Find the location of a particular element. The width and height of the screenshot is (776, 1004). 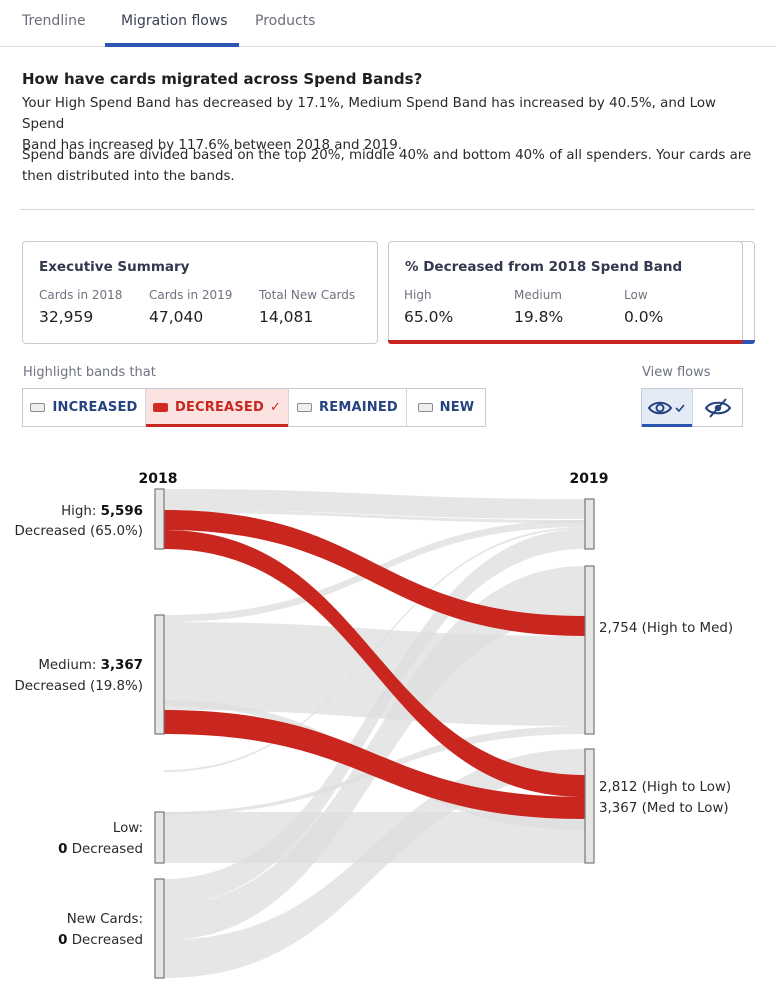

highlight-new-button: NEW is located at coordinates (446, 407).